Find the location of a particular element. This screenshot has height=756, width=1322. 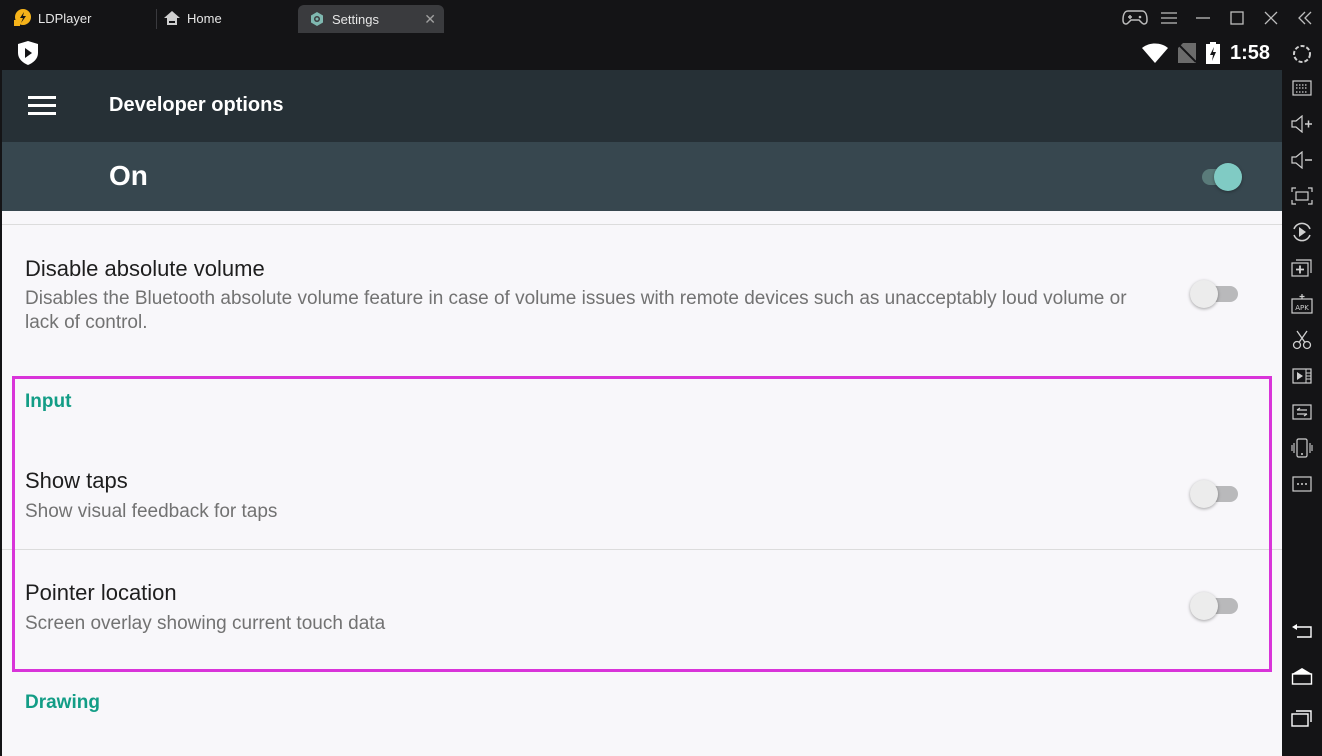

gamepad-icon is located at coordinates (1135, 17).